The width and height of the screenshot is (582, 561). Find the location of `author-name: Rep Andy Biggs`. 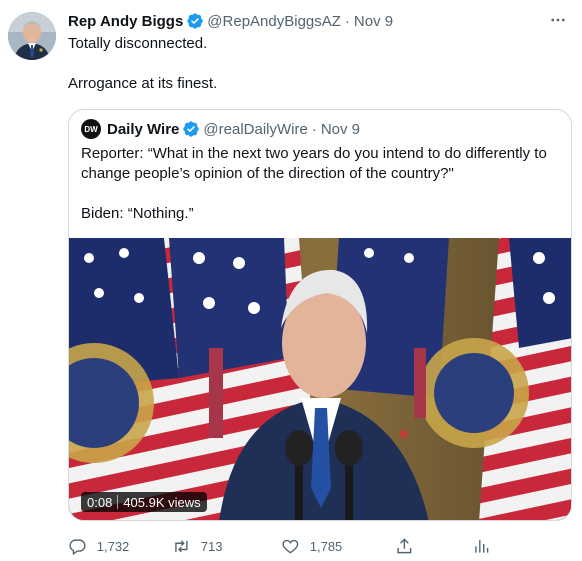

author-name: Rep Andy Biggs is located at coordinates (125, 21).